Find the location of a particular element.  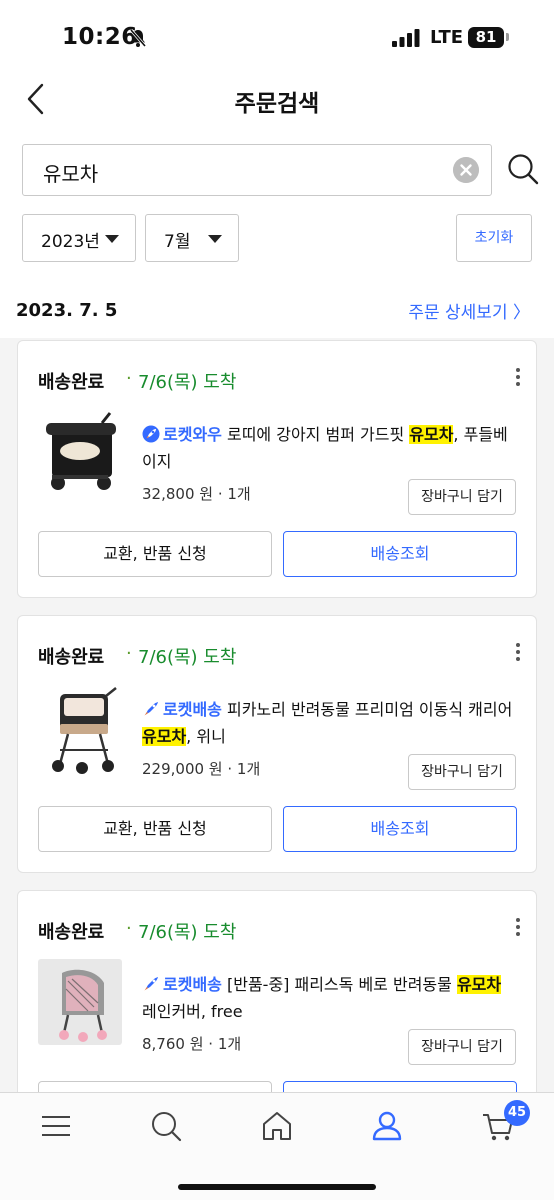

battery-level: 81 is located at coordinates (486, 37).